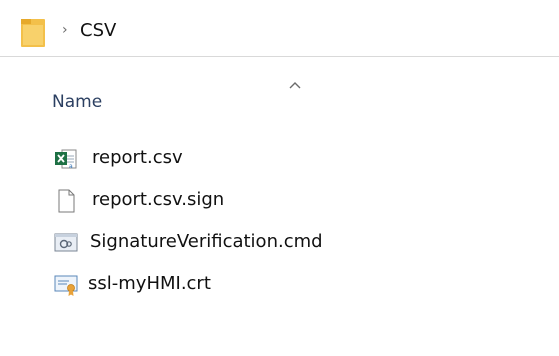  I want to click on breadcrumb-item-csv: CSV, so click(98, 30).